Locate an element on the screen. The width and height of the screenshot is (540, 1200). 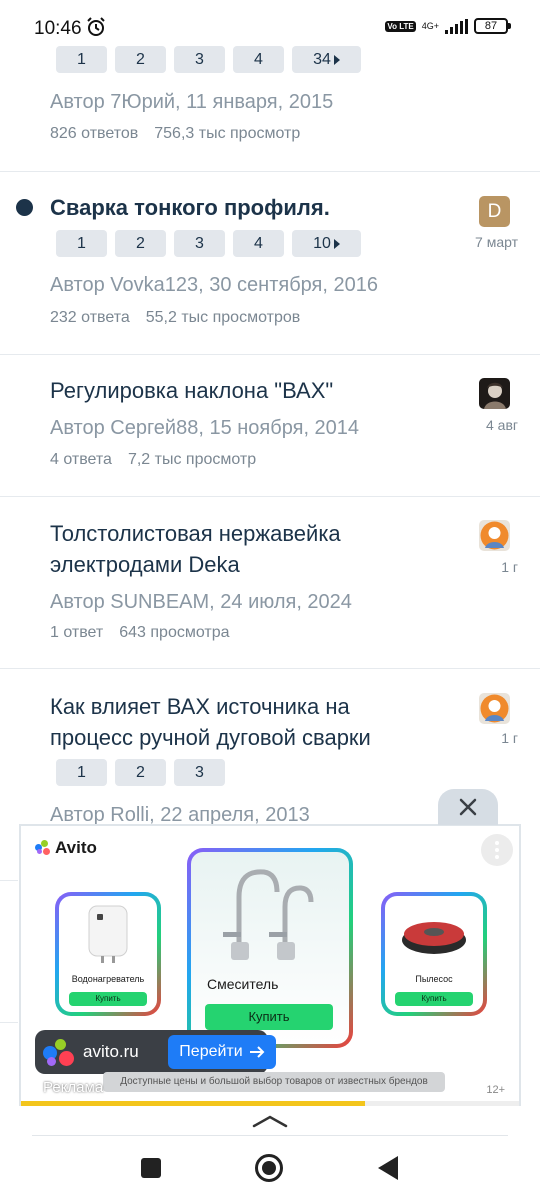
water-heater-icon is located at coordinates (108, 934).